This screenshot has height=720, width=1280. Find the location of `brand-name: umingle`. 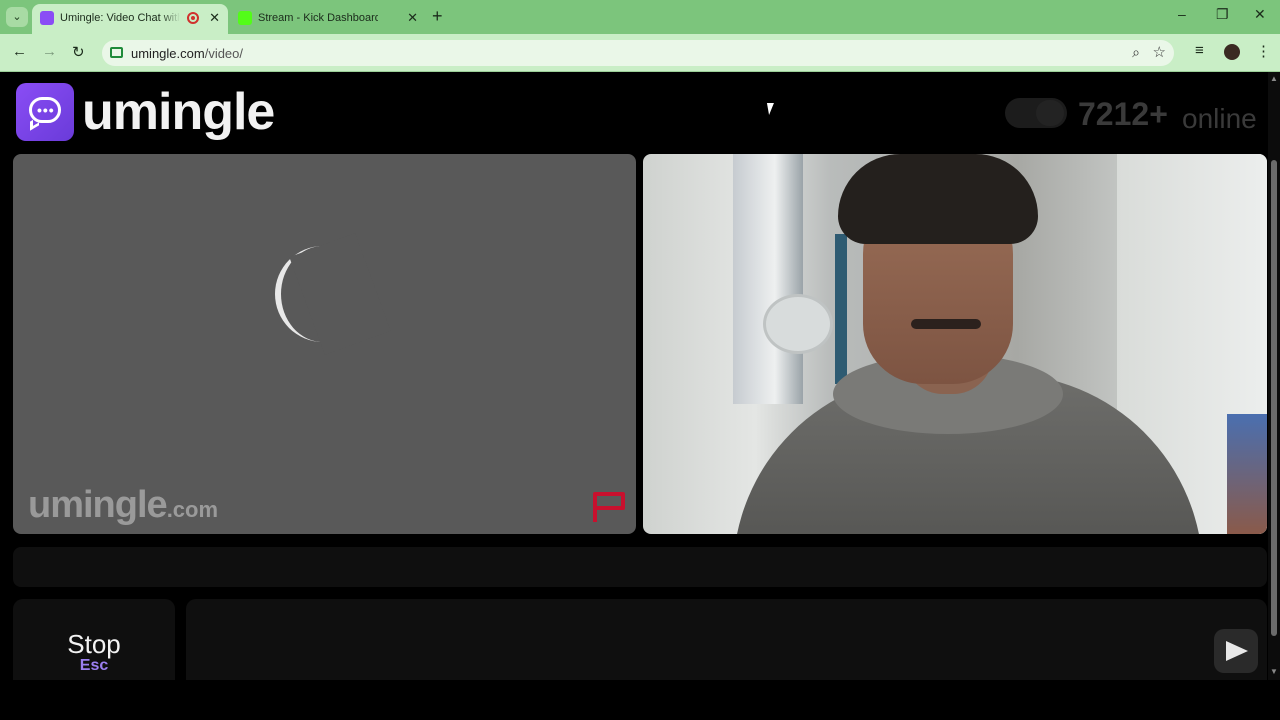

brand-name: umingle is located at coordinates (178, 112).